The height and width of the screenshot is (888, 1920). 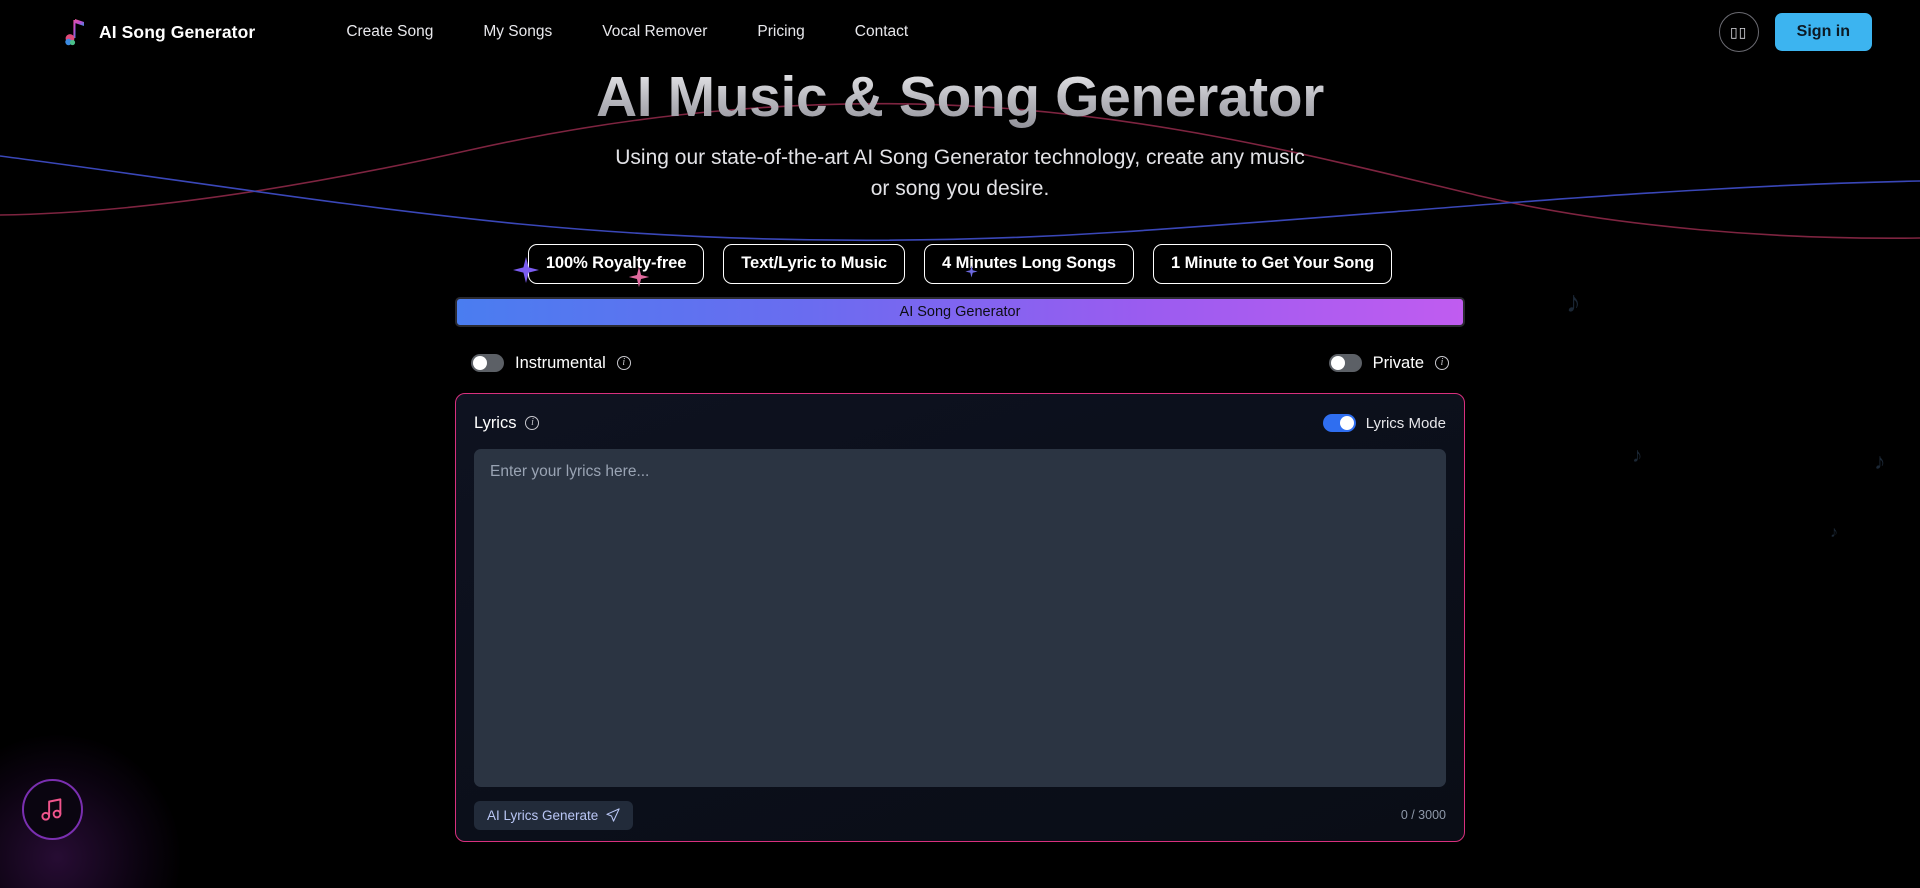 I want to click on private-toggle, so click(x=1345, y=363).